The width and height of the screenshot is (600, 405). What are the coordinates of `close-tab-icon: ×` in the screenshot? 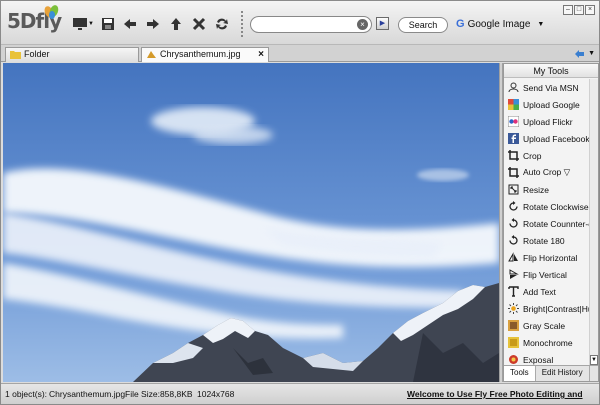 It's located at (261, 54).